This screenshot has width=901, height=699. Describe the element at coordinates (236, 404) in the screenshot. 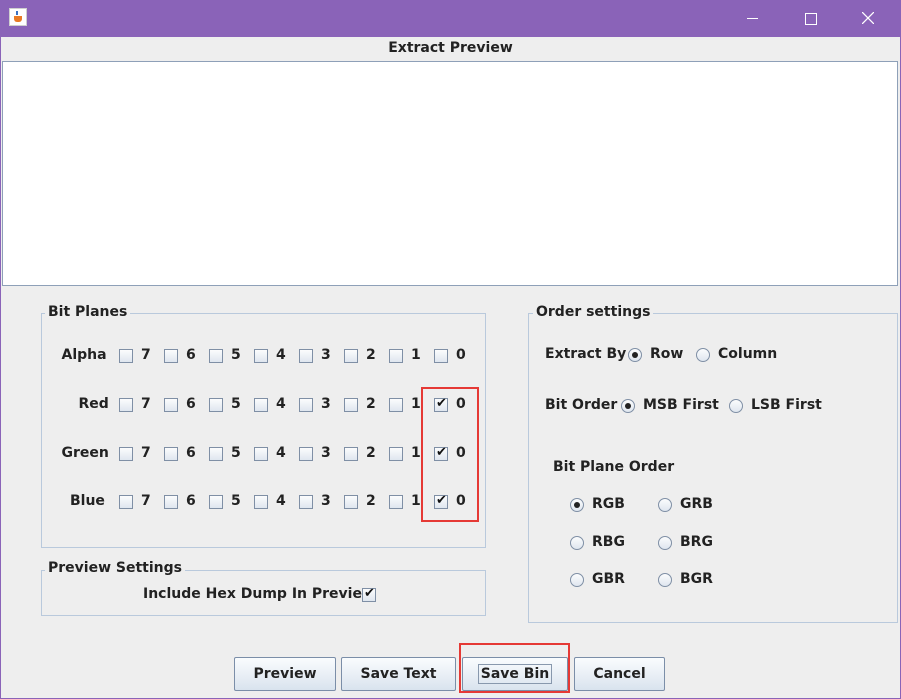

I see `red-bit-5-label: 5` at that location.